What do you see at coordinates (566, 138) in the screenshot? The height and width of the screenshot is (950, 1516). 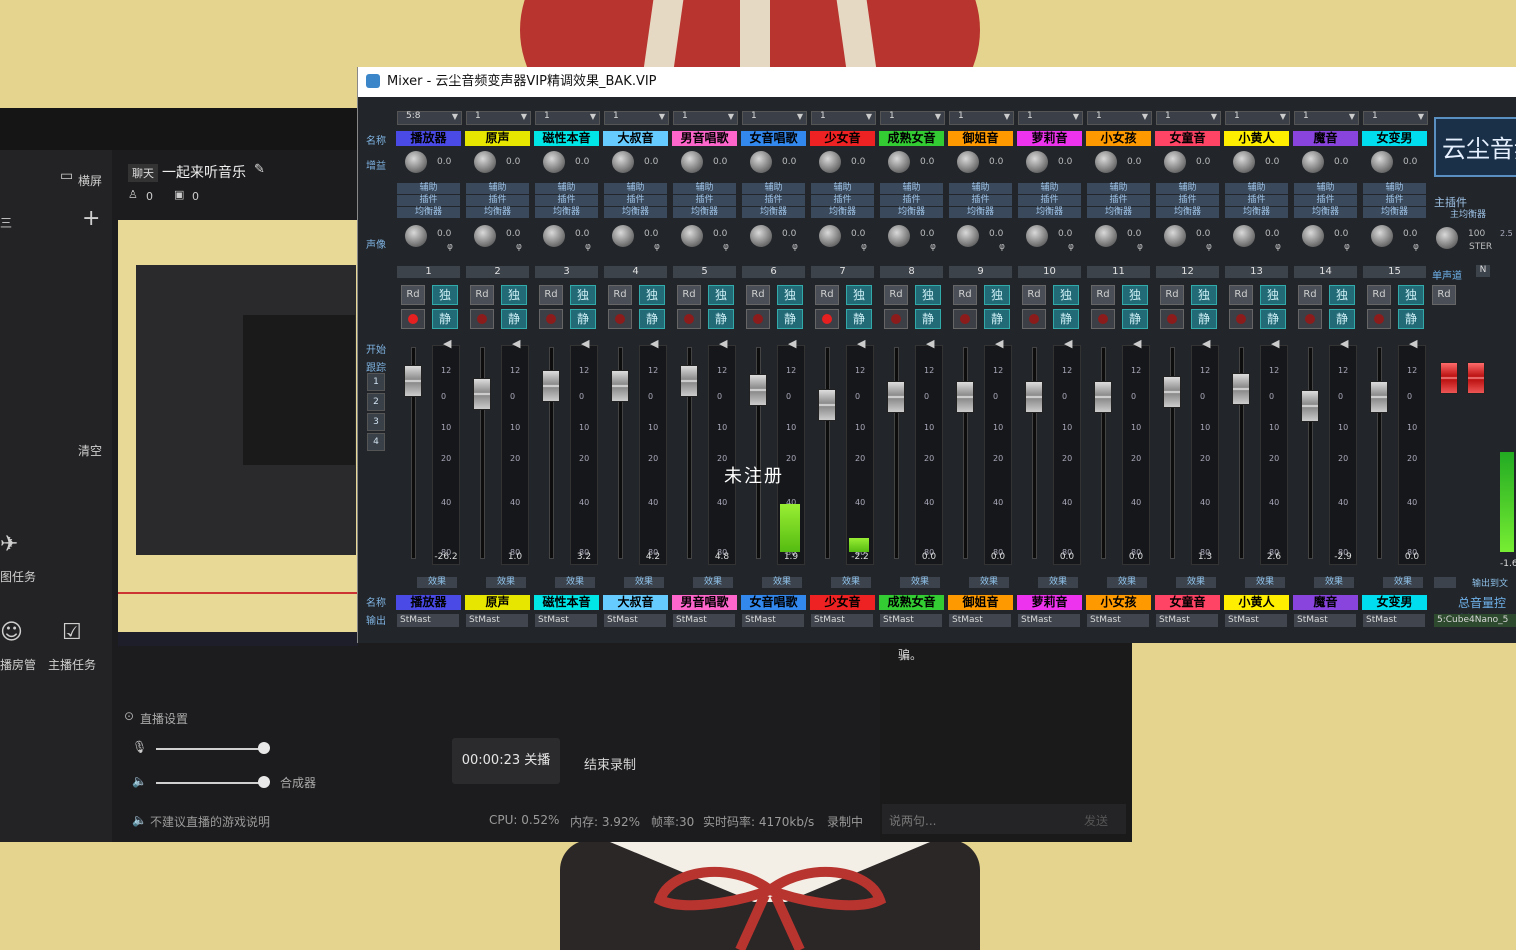 I see `channel-name-top: 磁性本音` at bounding box center [566, 138].